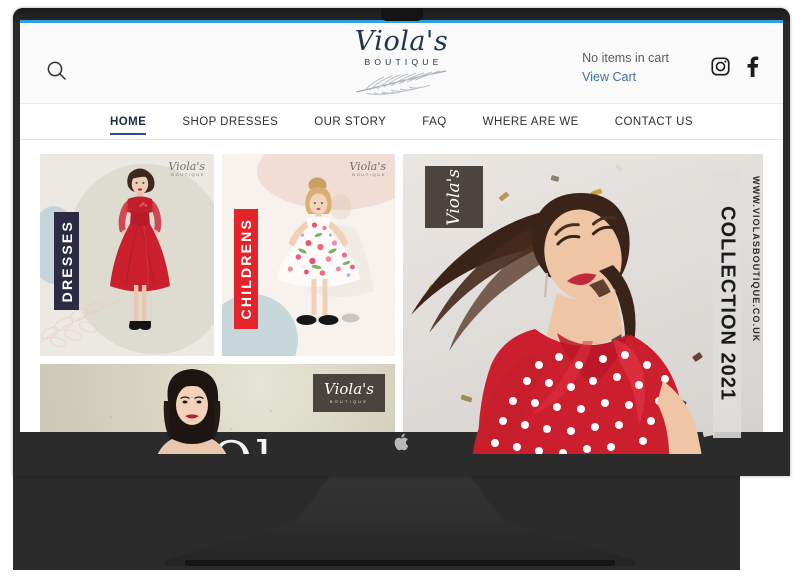 The width and height of the screenshot is (800, 583). What do you see at coordinates (128, 122) in the screenshot?
I see `nav-item-home: HOME` at bounding box center [128, 122].